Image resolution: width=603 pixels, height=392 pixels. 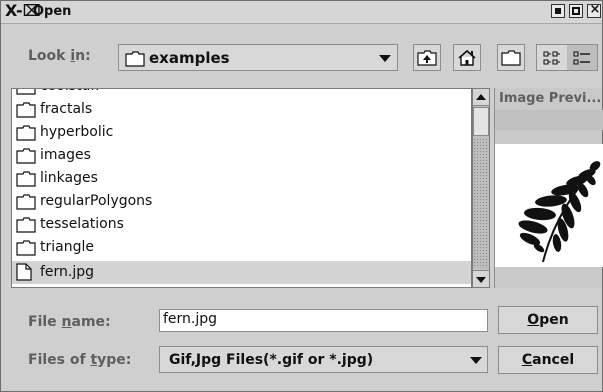 I want to click on file-icon, so click(x=24, y=272).